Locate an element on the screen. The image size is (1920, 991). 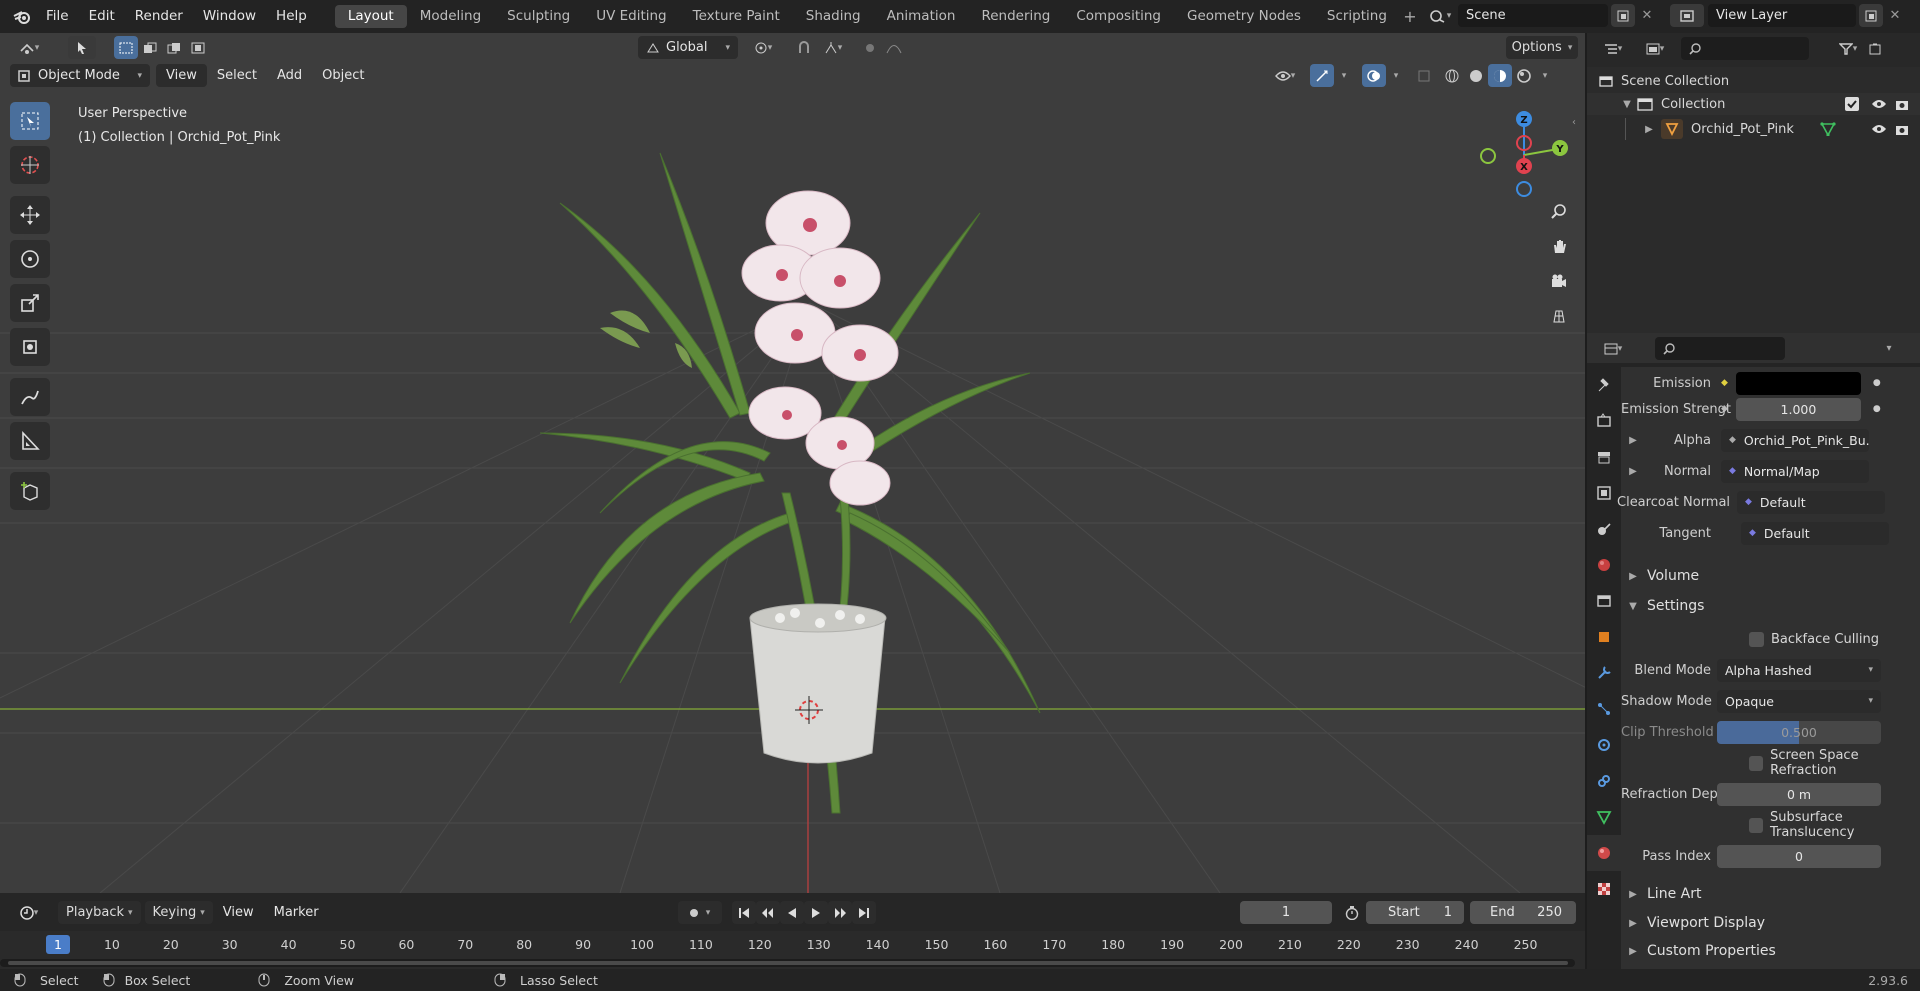
rotate-tool-icon is located at coordinates (30, 259).